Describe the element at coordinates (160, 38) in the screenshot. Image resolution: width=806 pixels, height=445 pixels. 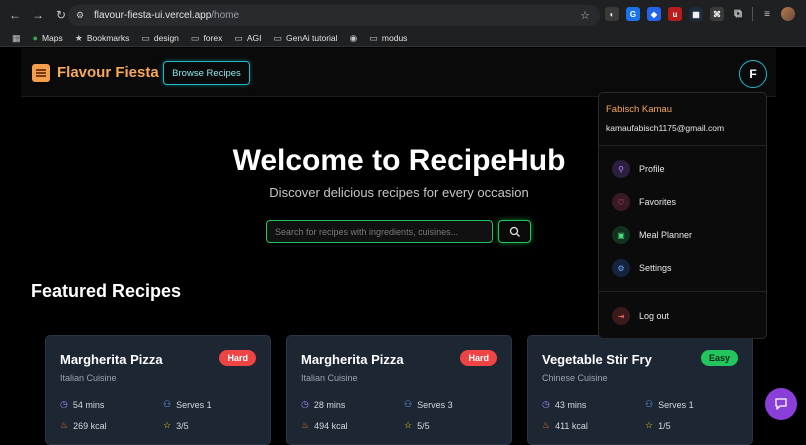
I see `bookmark-design: ▭ design` at that location.